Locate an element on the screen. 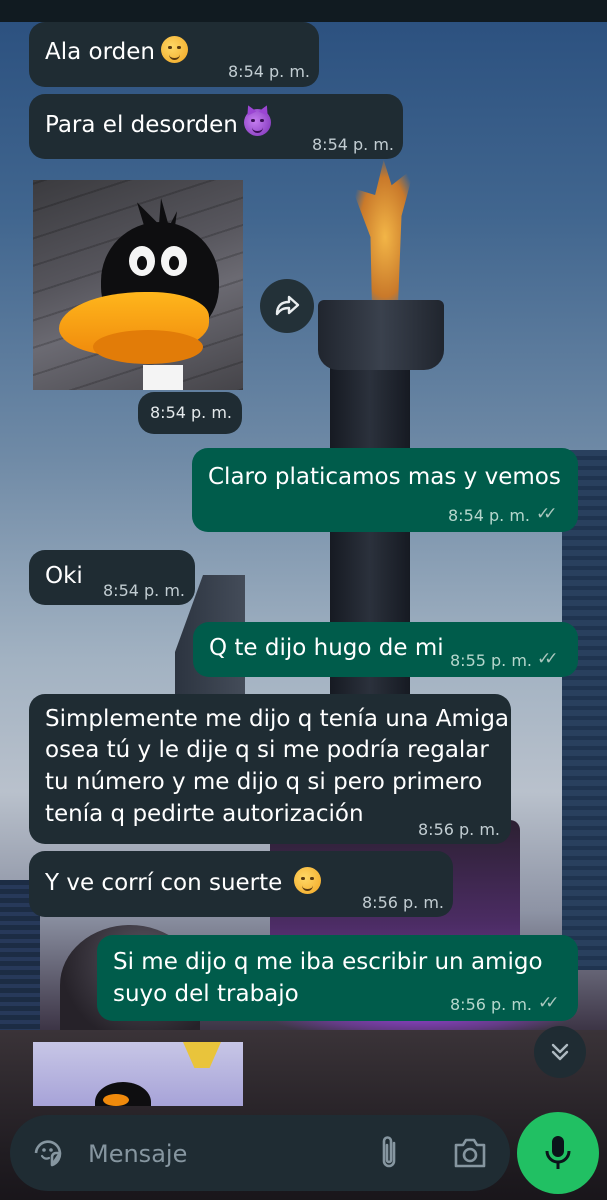  microphone-button is located at coordinates (558, 1153).